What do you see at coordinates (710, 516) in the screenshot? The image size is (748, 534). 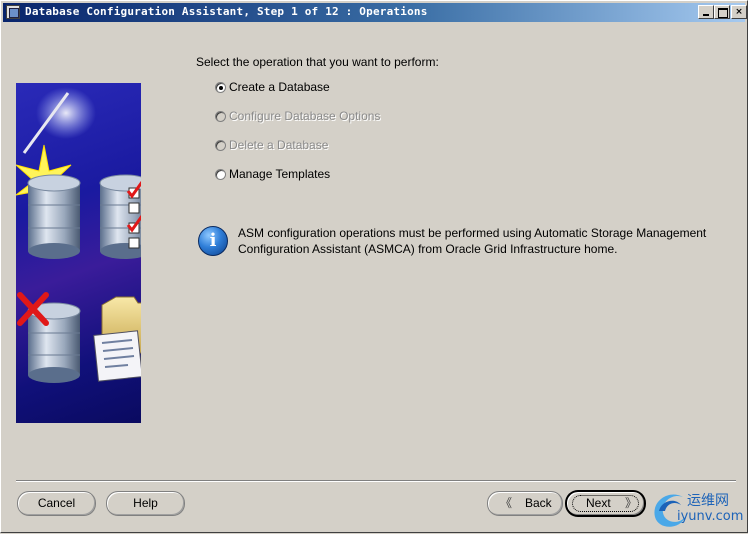 I see `watermark-text-en: iyunv.com` at bounding box center [710, 516].